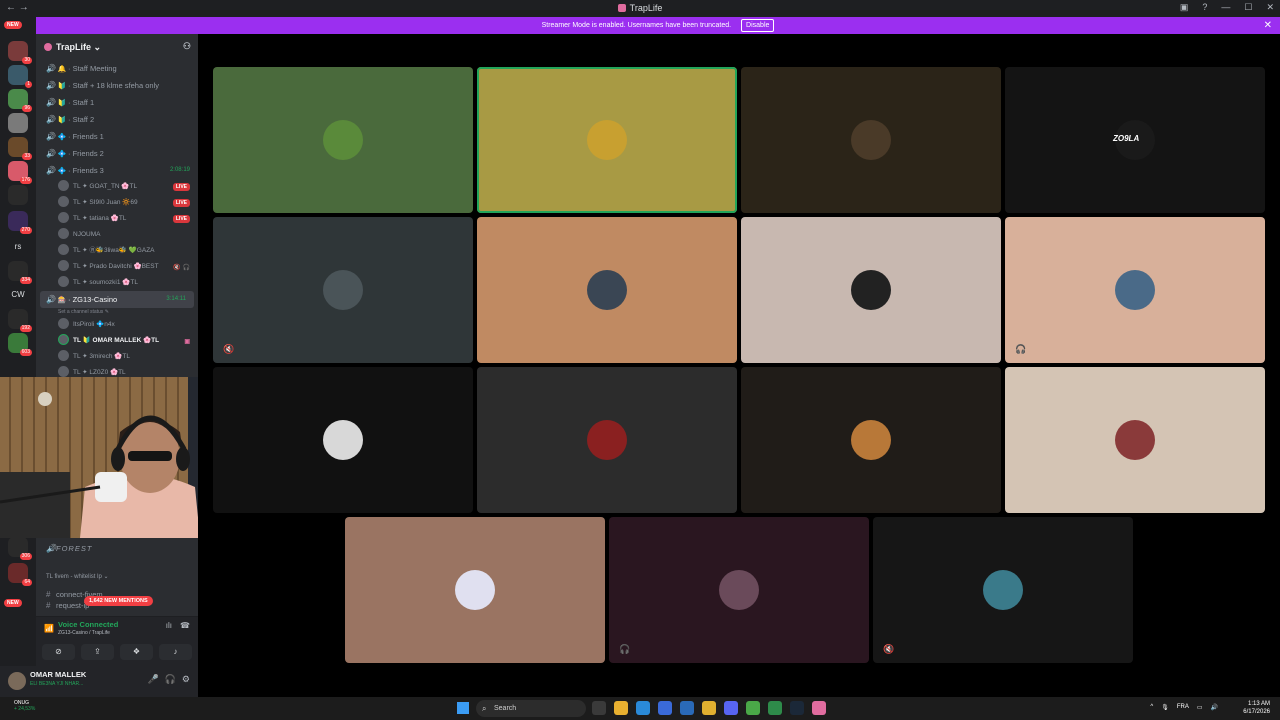  I want to click on voice-user: TL ✦ SI9I0 Juan 🔆69 LIVE, so click(117, 203).